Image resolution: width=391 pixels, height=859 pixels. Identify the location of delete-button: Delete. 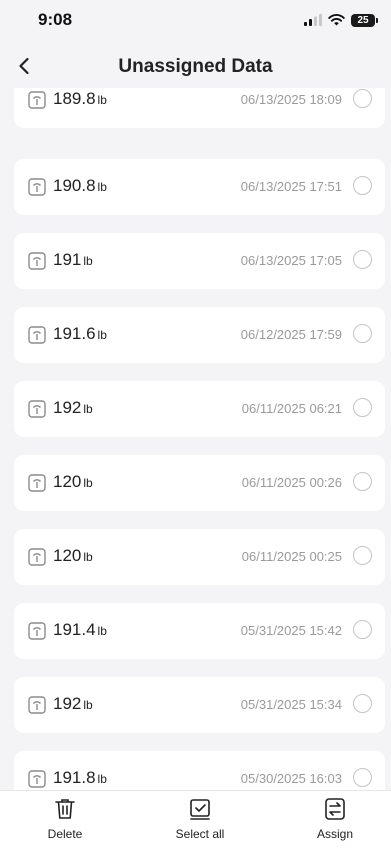
(65, 822).